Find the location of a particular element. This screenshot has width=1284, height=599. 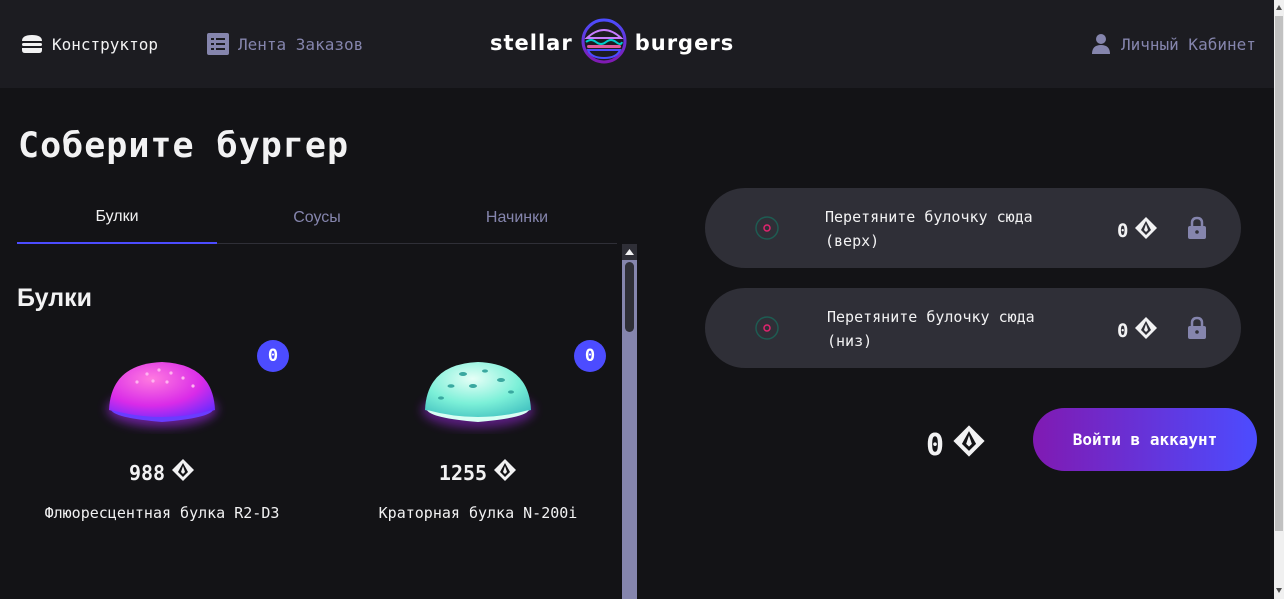

ingredient-name: Краторная булка N-200i is located at coordinates (478, 513).